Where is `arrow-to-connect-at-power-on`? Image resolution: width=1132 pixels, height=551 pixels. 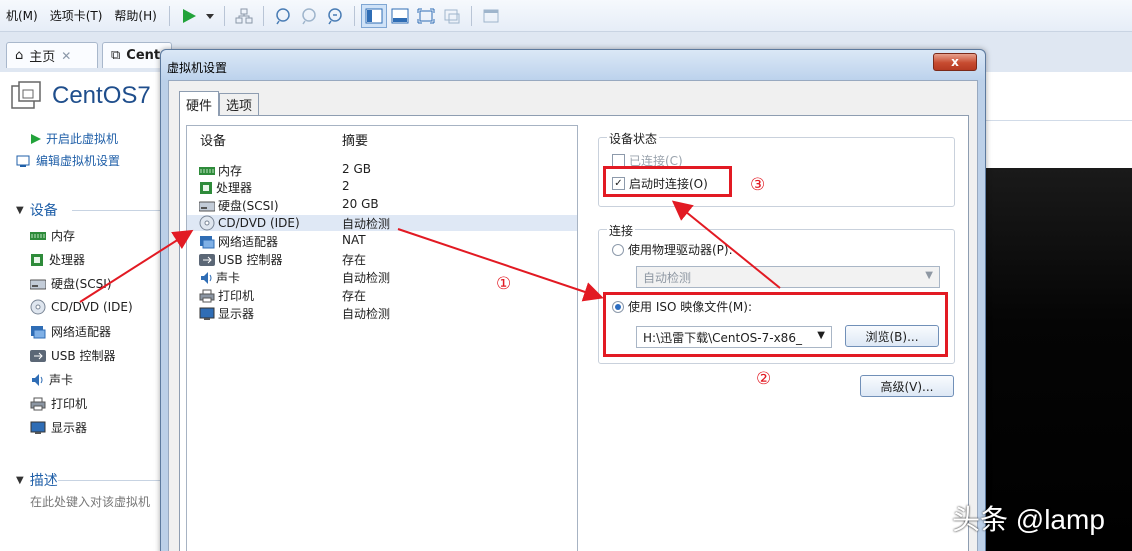
arrow-to-connect-at-power-on is located at coordinates (726, 244).